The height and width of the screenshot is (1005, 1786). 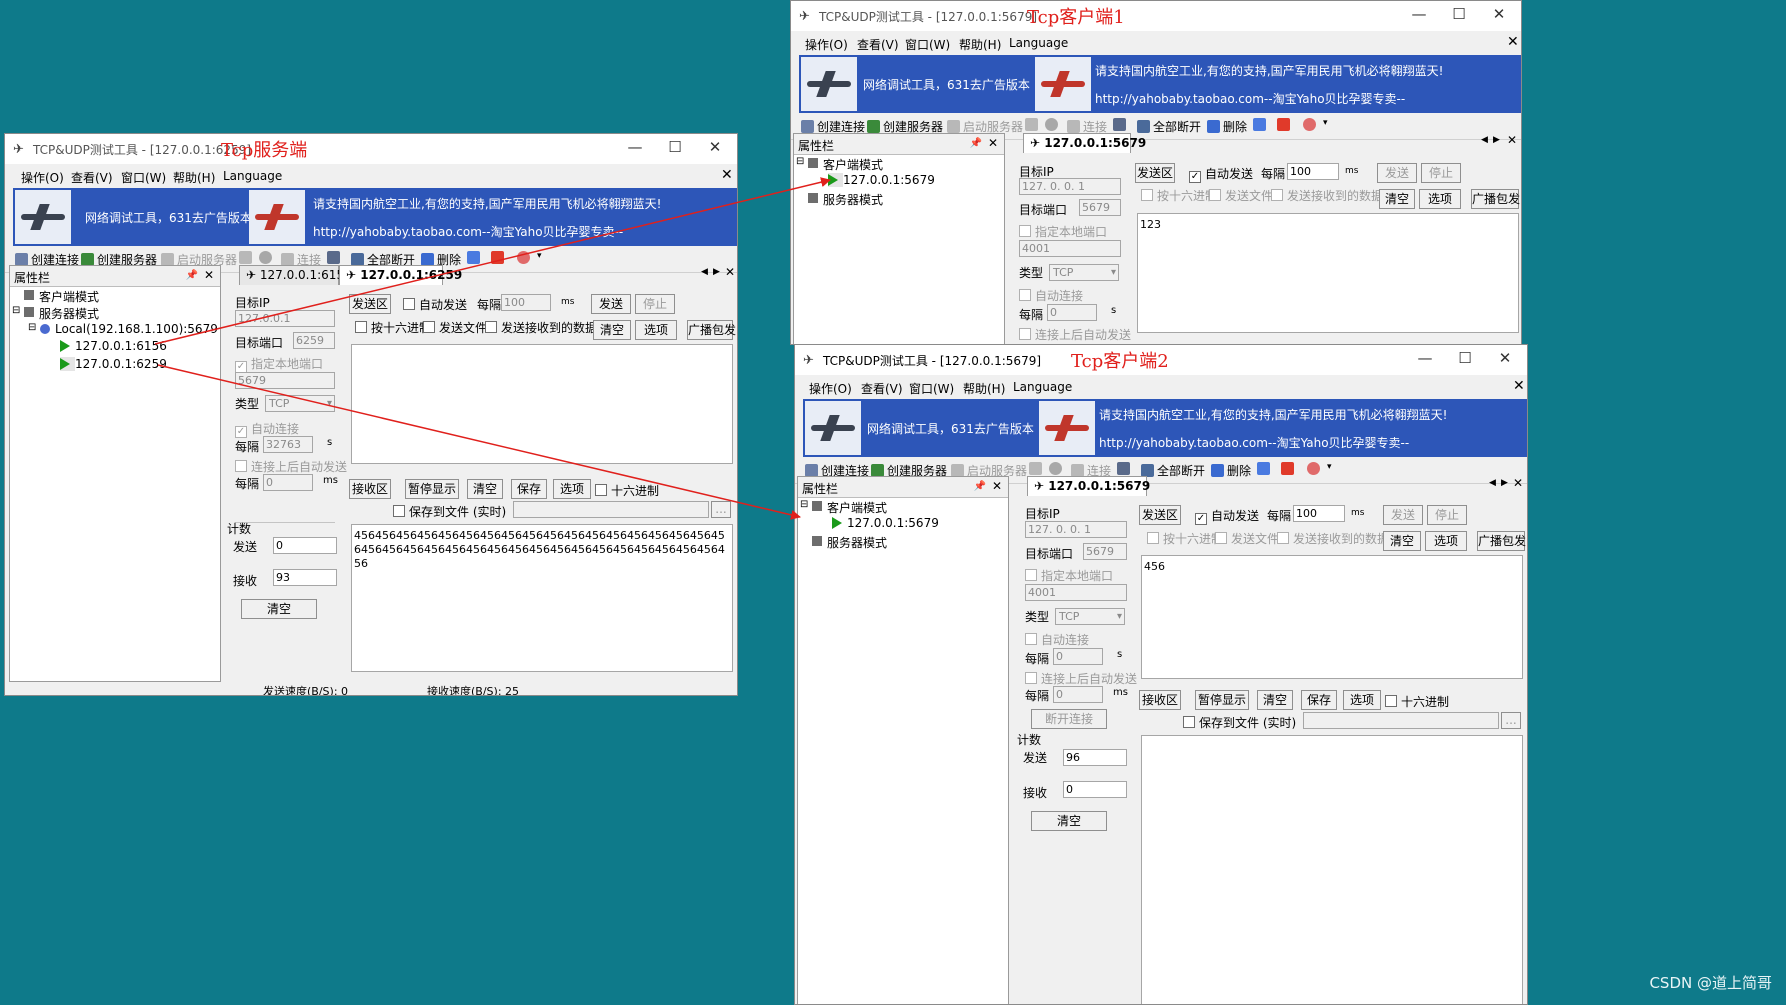 I want to click on target-ip-field: 127. 0. 0. 1, so click(x=1070, y=186).